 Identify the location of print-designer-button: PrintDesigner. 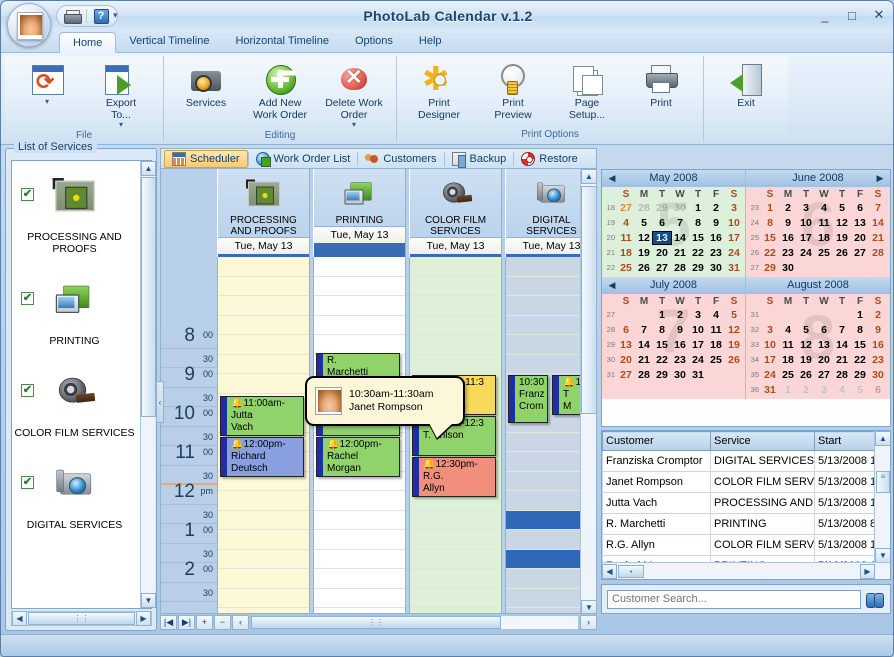
(439, 93).